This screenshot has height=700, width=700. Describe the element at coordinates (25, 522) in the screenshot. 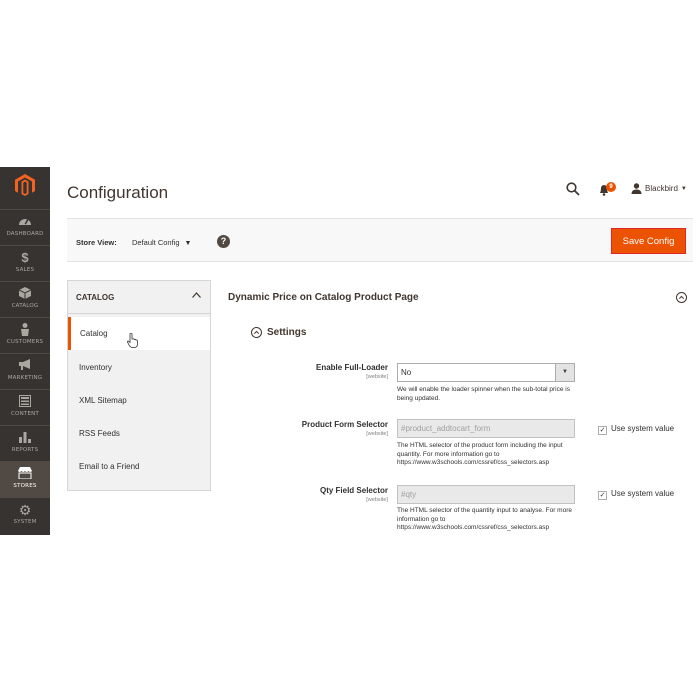

I see `nav-system-label: SYSTEM` at that location.